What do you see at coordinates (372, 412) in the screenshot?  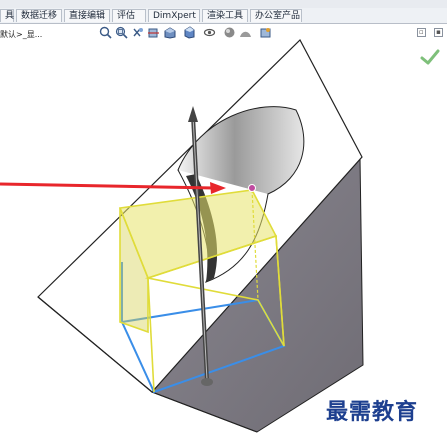 I see `watermark-text: 最需教育` at bounding box center [372, 412].